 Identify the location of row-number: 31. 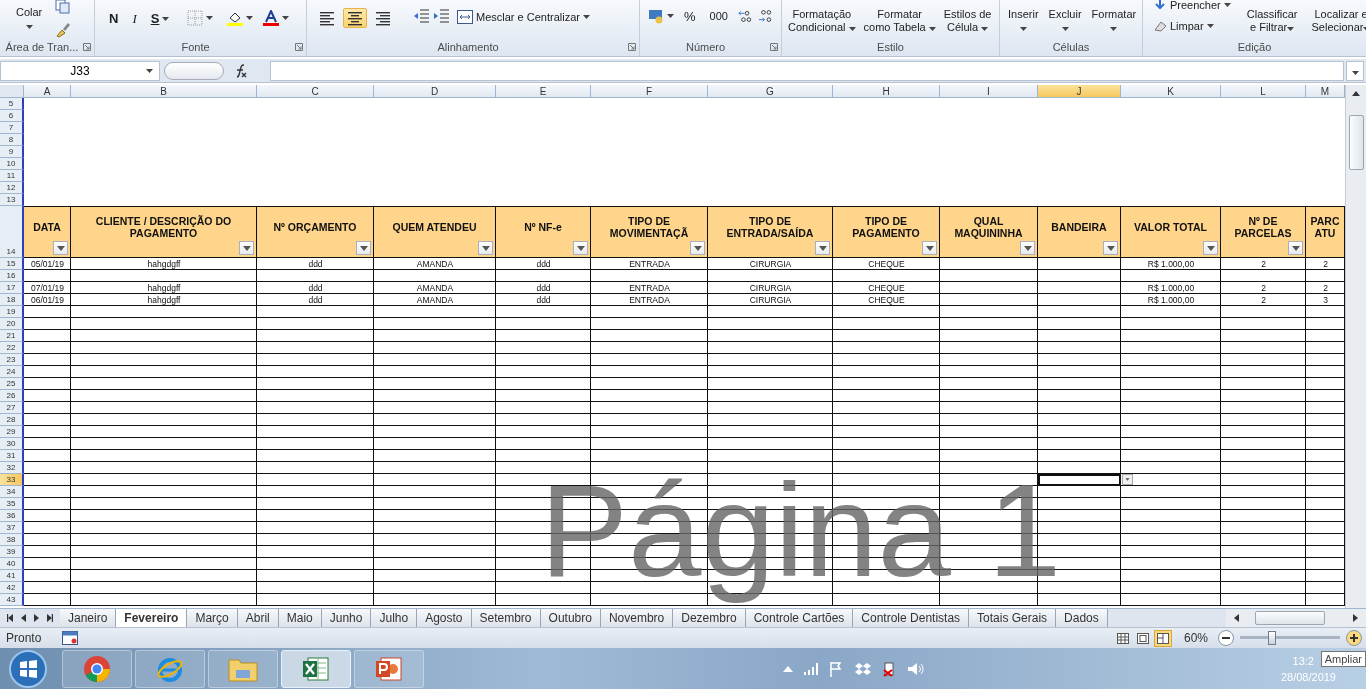
(12, 456).